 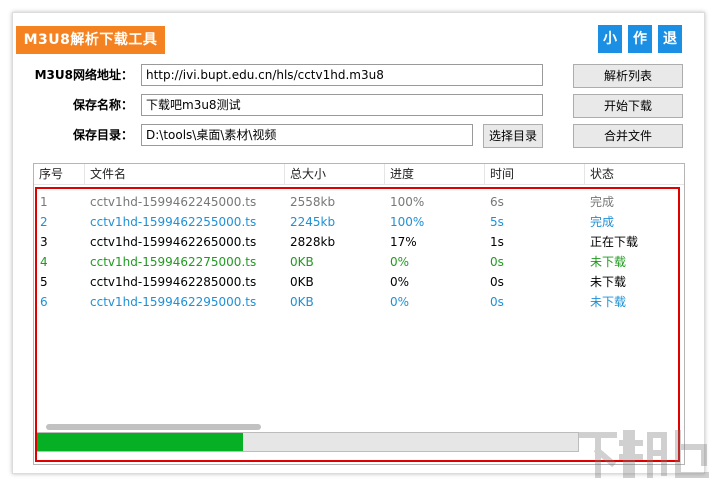 I want to click on row-index: 6, so click(x=44, y=302).